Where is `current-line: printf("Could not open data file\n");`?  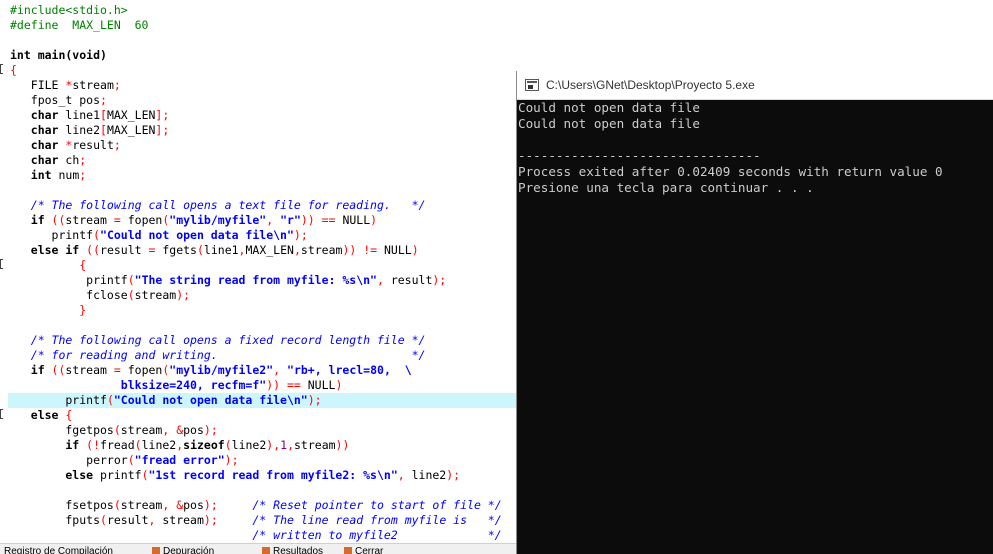
current-line: printf("Could not open data file\n"); is located at coordinates (279, 400).